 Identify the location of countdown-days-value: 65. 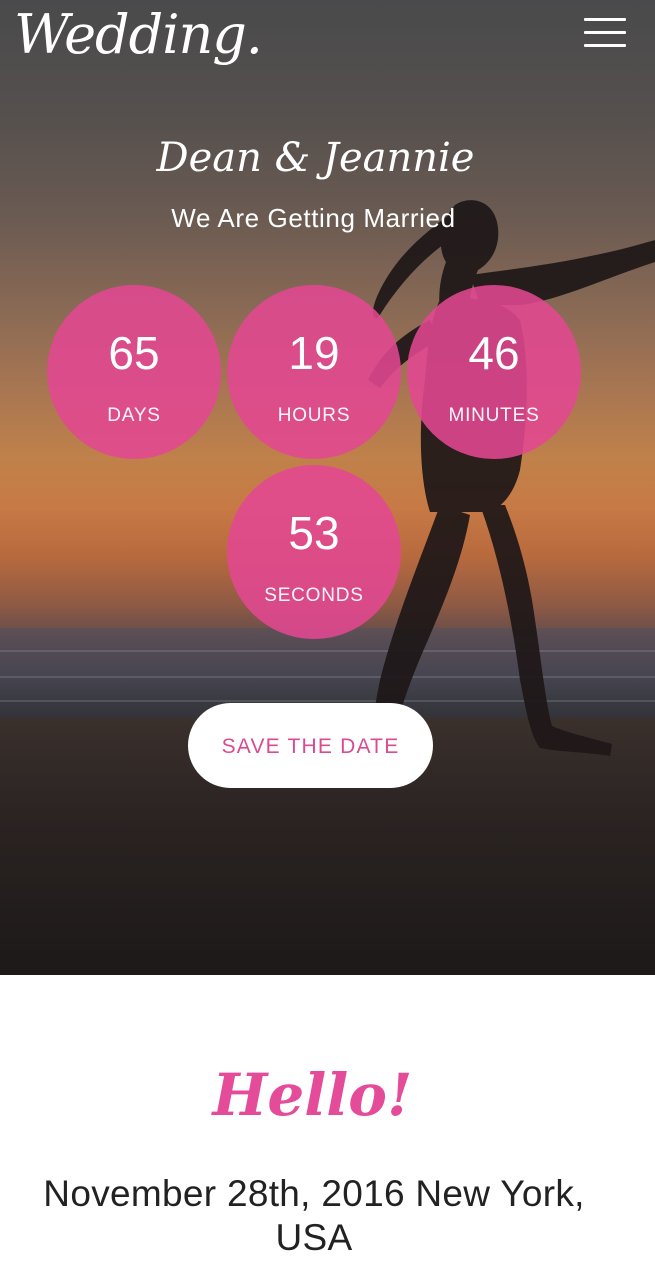
(134, 353).